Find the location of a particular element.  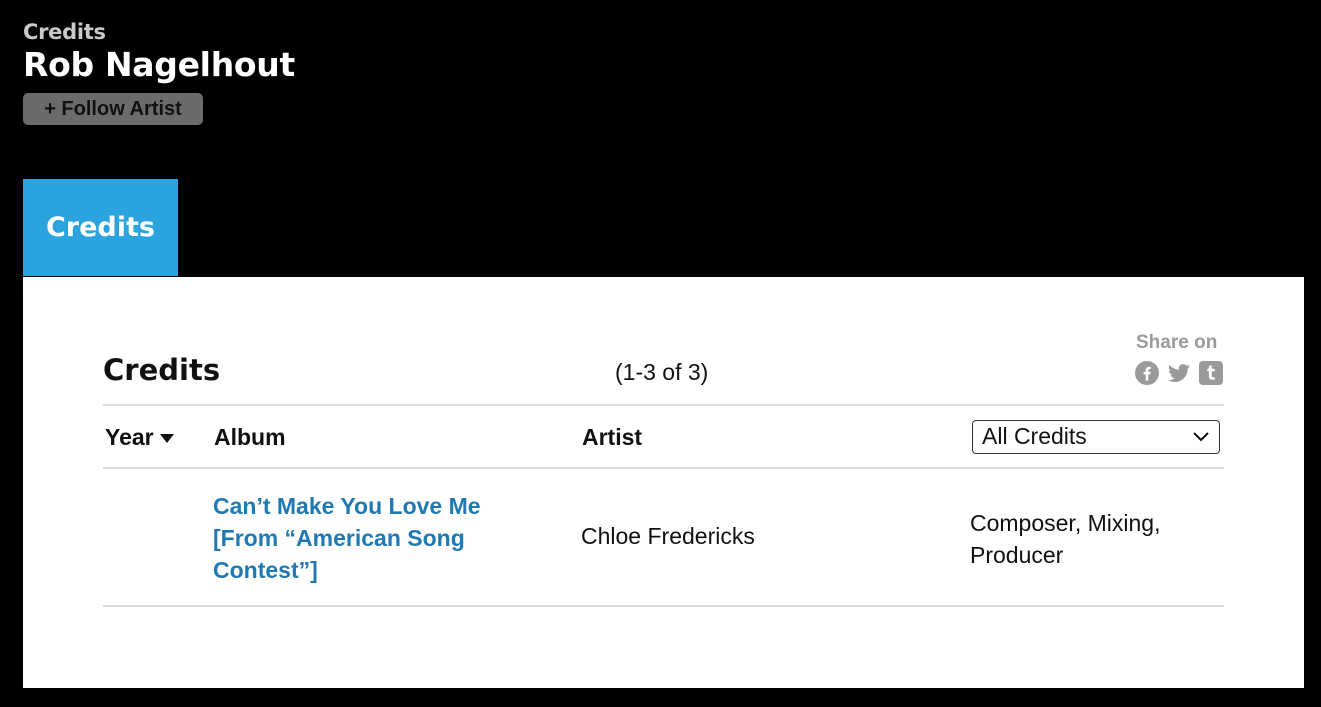

roles-cell: Composer, Mixing, Producer is located at coordinates (1065, 539).